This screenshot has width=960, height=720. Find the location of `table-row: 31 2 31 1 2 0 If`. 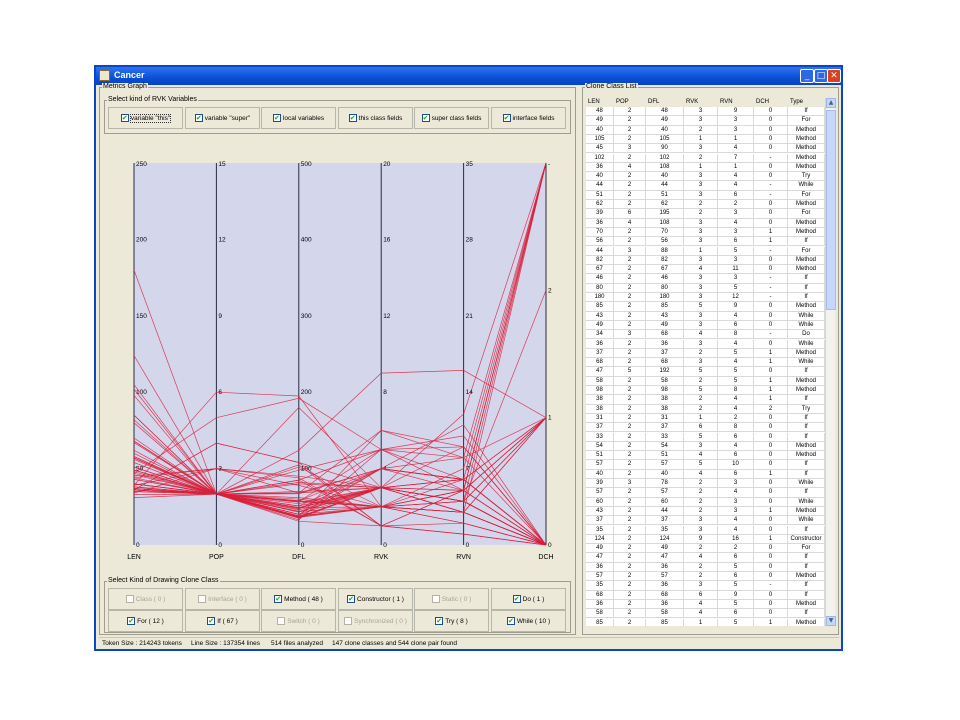

table-row: 31 2 31 1 2 0 If is located at coordinates (705, 418).